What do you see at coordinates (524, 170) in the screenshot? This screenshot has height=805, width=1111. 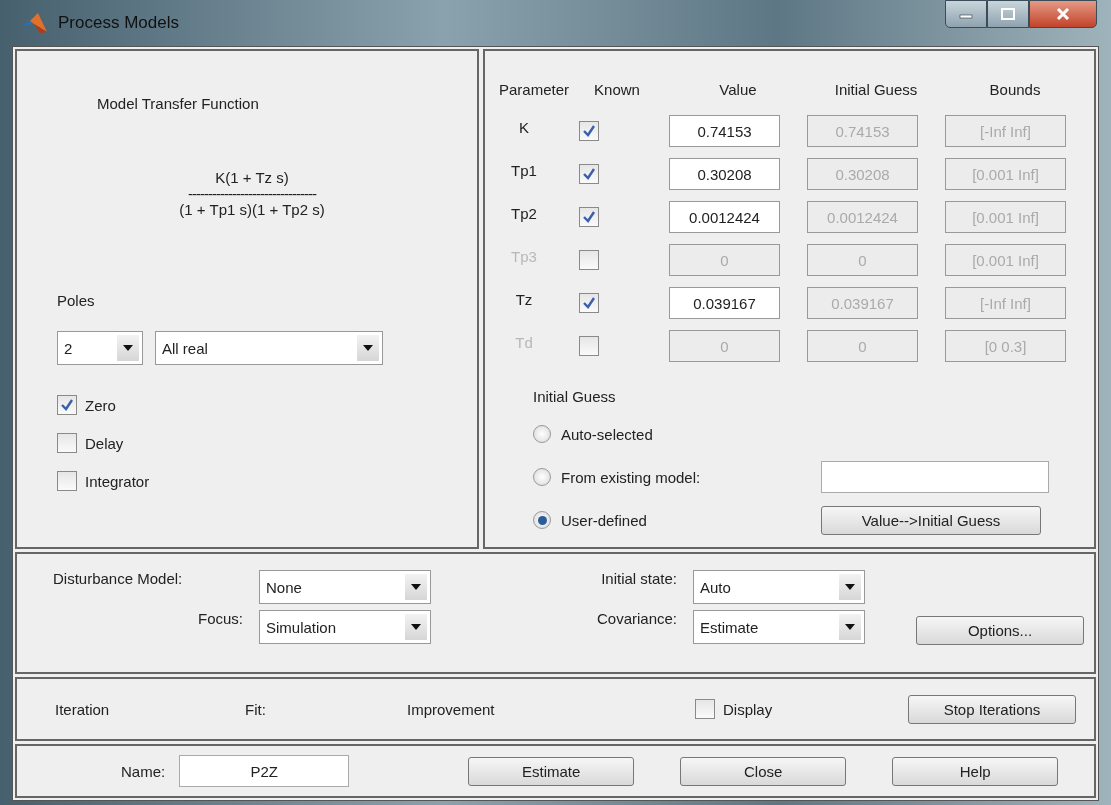 I see `parameter-name: Tp1` at bounding box center [524, 170].